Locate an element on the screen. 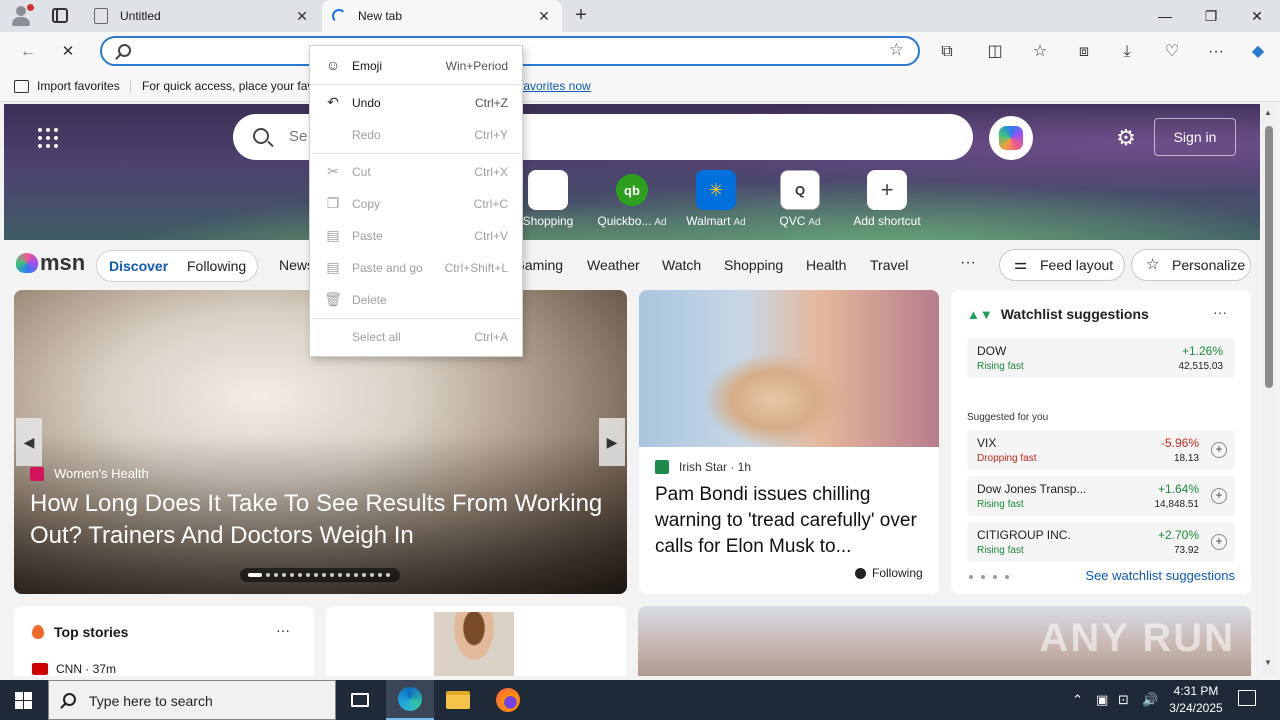  taskbar-edge is located at coordinates (410, 700).